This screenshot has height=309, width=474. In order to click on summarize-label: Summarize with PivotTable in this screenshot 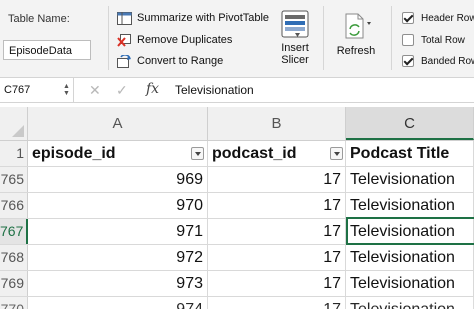, I will do `click(203, 18)`.